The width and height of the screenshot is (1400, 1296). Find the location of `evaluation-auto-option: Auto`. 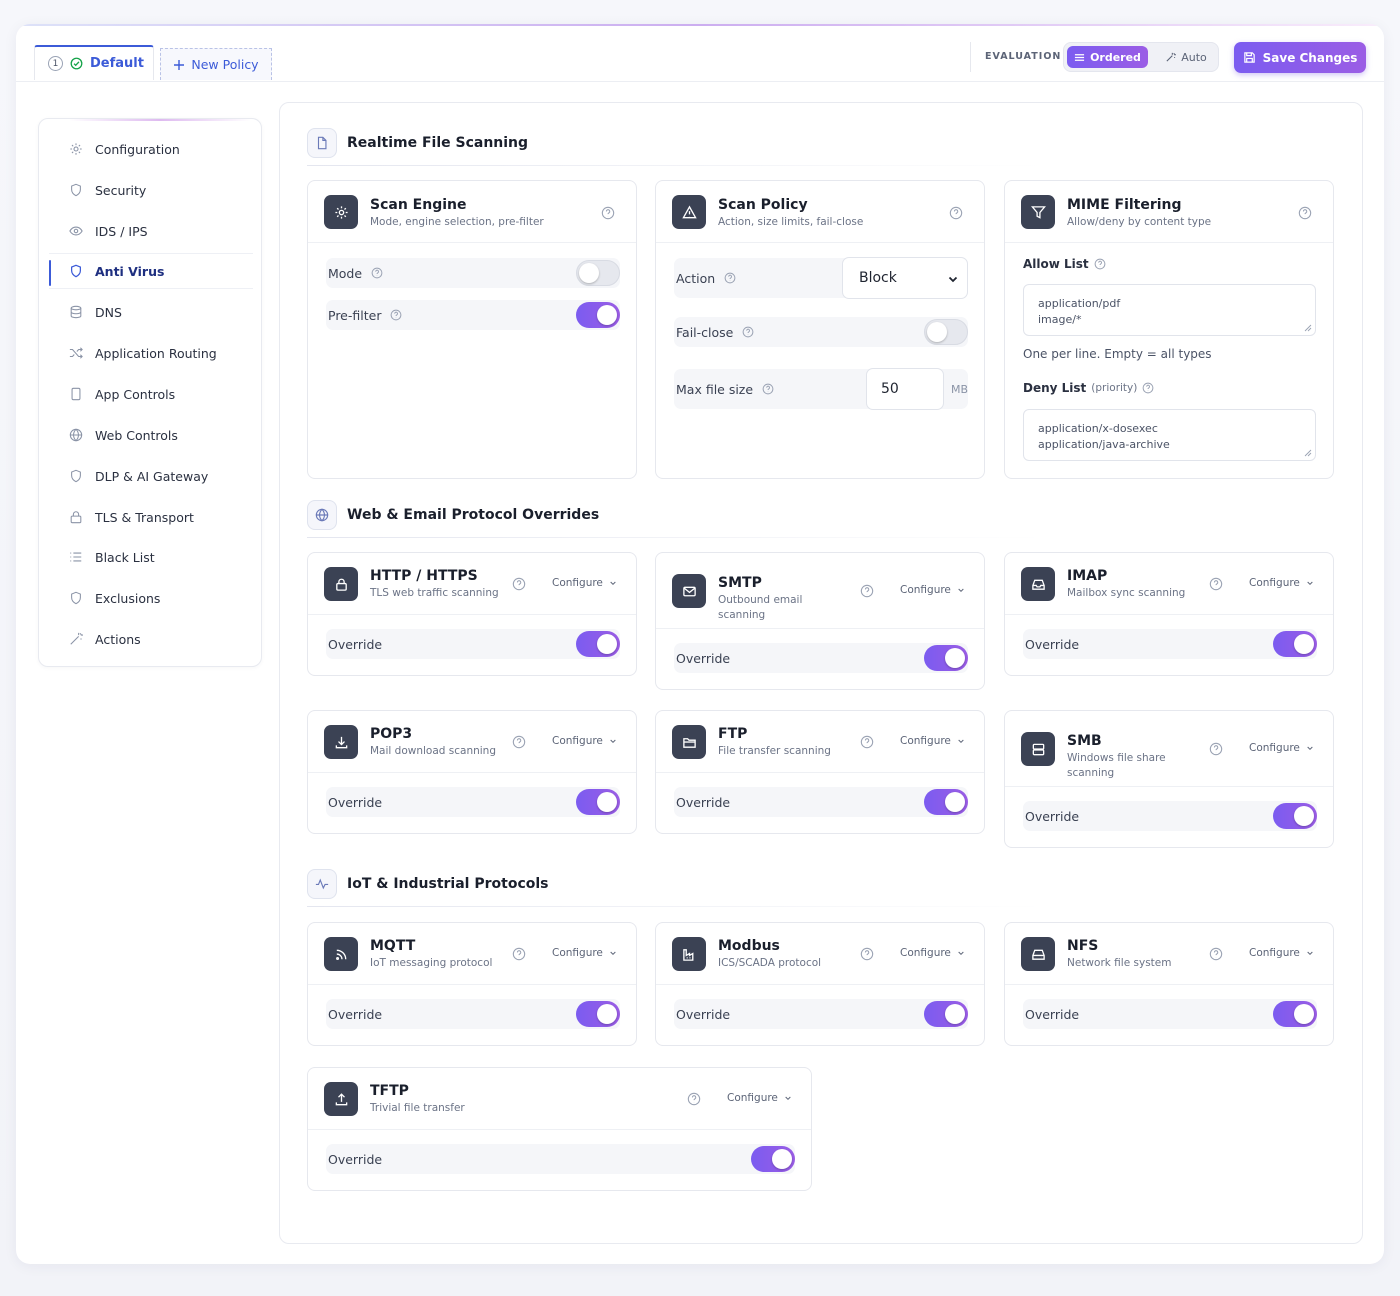

evaluation-auto-option: Auto is located at coordinates (1186, 57).